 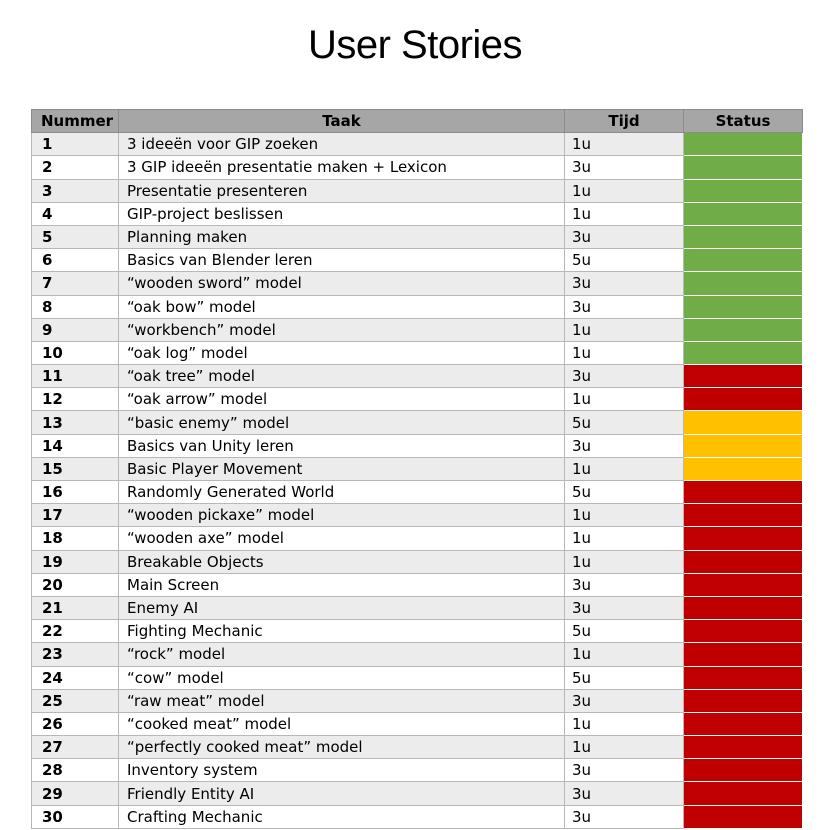 What do you see at coordinates (75, 167) in the screenshot?
I see `row-number: 2` at bounding box center [75, 167].